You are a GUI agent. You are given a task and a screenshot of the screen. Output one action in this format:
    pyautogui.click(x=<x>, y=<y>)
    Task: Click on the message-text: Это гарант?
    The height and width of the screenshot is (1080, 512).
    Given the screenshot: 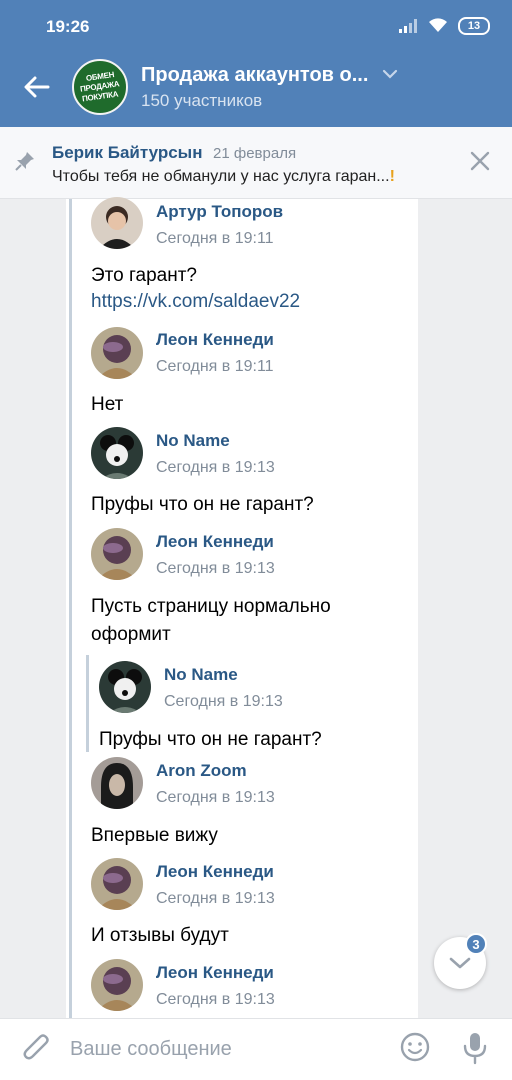 What is the action you would take?
    pyautogui.click(x=144, y=275)
    